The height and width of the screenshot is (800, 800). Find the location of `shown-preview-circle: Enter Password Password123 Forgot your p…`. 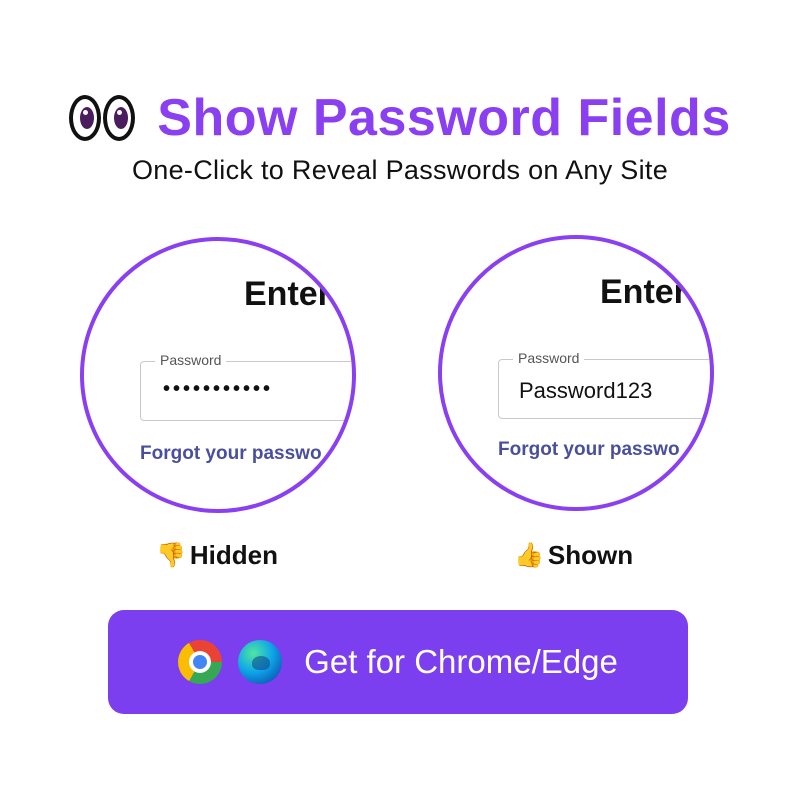

shown-preview-circle: Enter Password Password123 Forgot your p… is located at coordinates (576, 373).